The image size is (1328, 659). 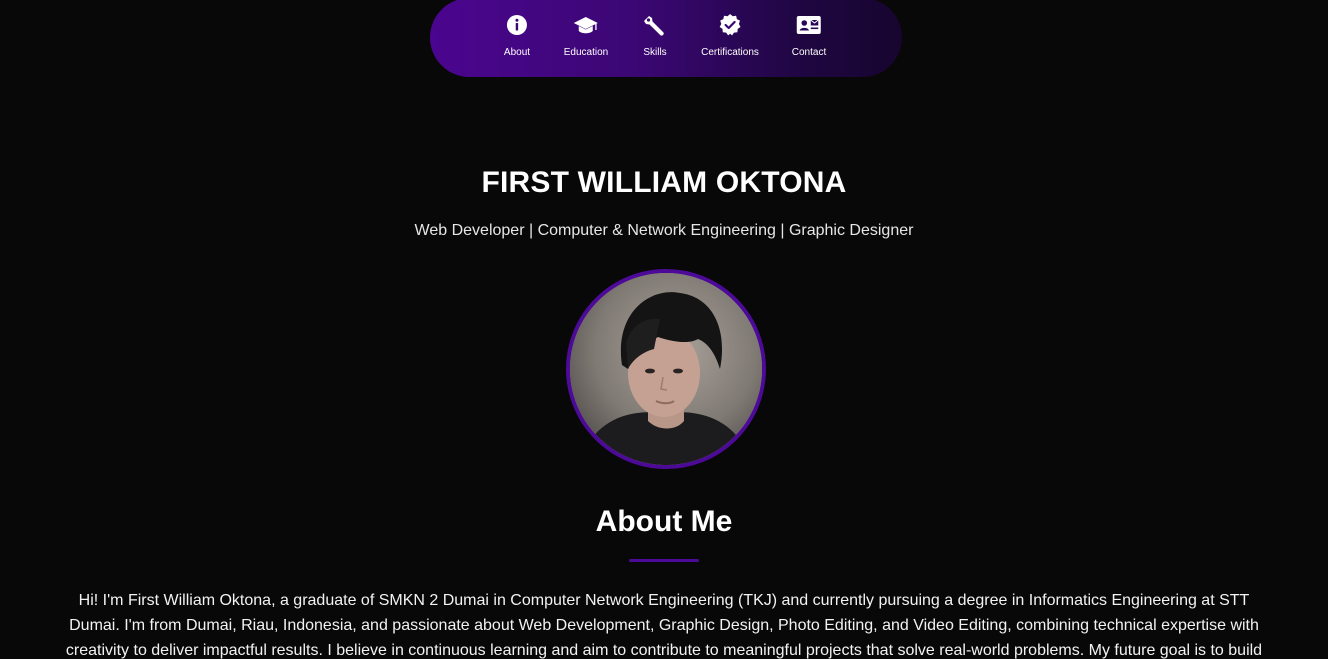 I want to click on nav-item-about: About, so click(x=517, y=35).